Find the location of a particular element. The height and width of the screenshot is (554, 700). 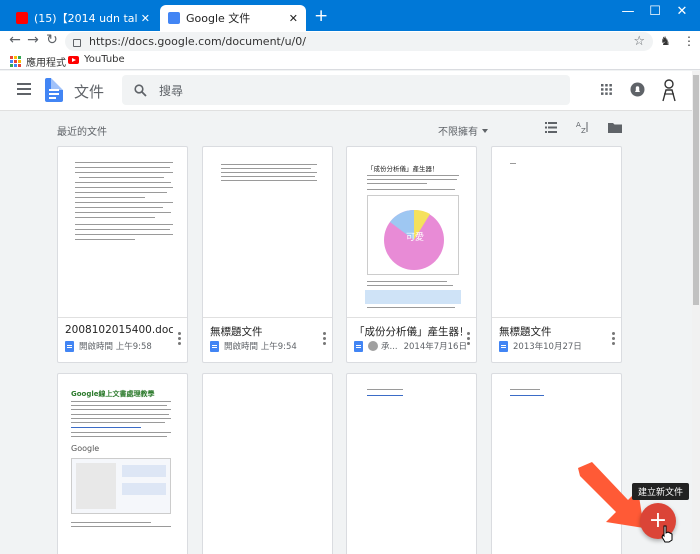

maximize-icon: ☐ is located at coordinates (655, 11).